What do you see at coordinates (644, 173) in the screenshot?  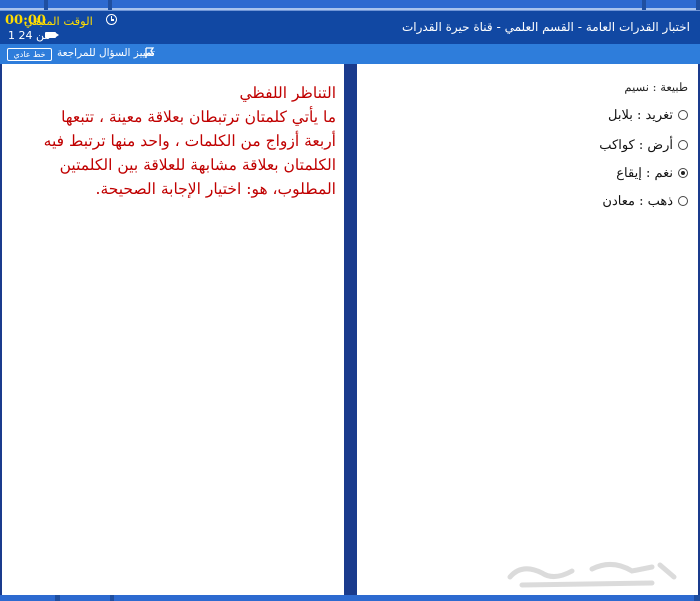 I see `option-label: نغم : إيقاع` at bounding box center [644, 173].